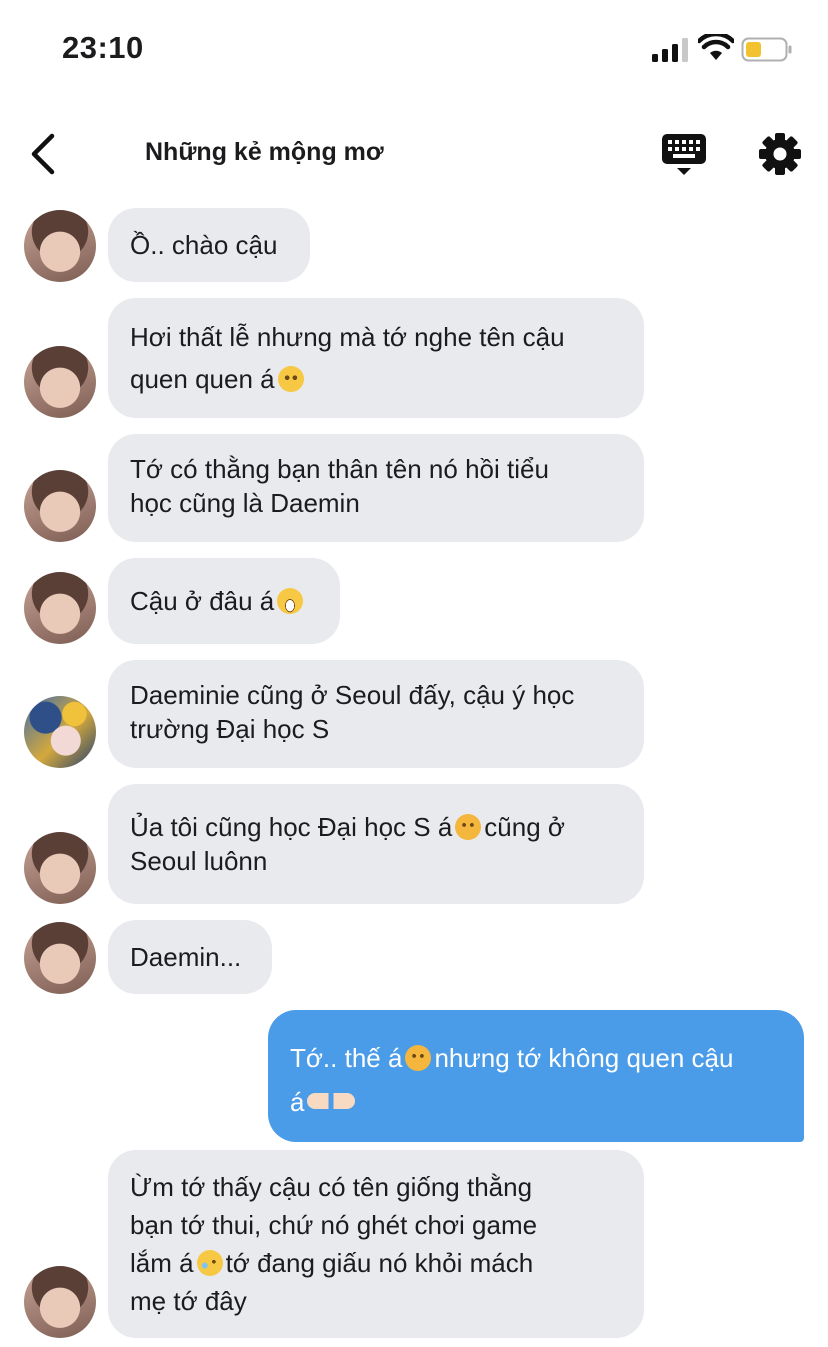  I want to click on crying-face-emoji-icon, so click(209, 1263).